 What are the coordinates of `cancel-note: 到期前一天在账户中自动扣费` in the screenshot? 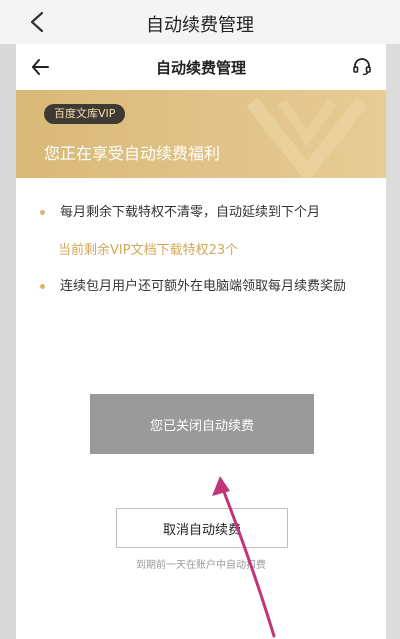 It's located at (201, 565).